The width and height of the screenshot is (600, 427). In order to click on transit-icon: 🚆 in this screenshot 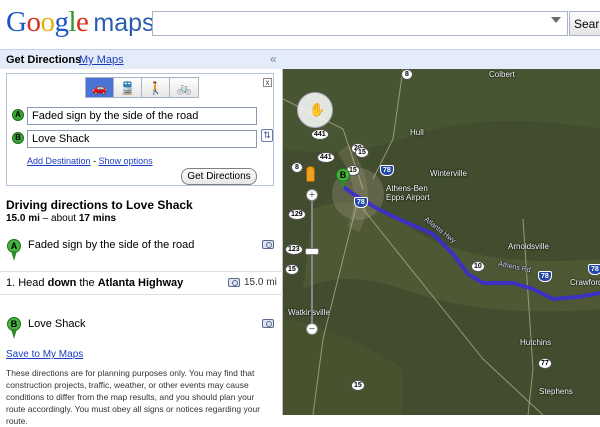, I will do `click(128, 87)`.